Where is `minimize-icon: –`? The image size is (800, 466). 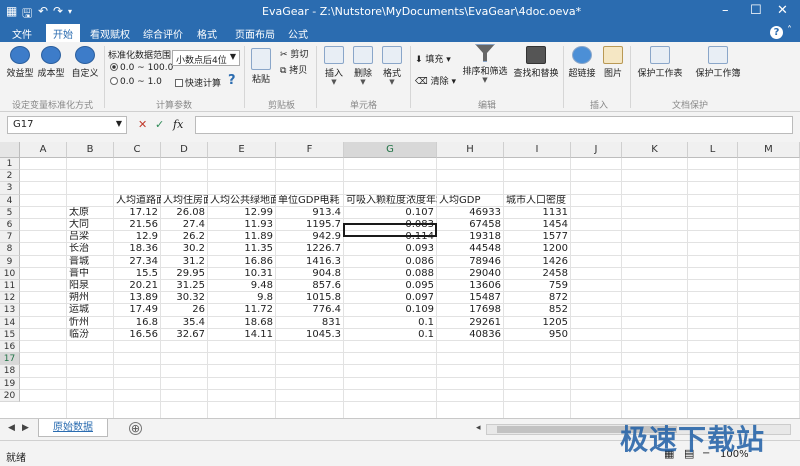 minimize-icon: – is located at coordinates (725, 10).